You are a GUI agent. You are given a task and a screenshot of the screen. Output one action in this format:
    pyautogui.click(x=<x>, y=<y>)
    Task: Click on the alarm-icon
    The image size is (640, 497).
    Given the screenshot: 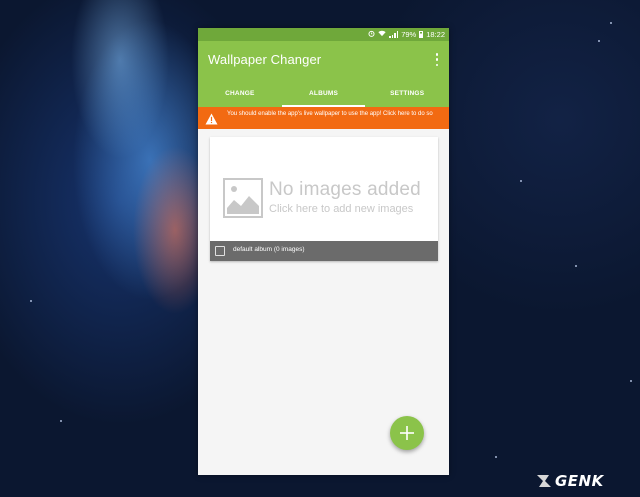 What is the action you would take?
    pyautogui.click(x=371, y=34)
    